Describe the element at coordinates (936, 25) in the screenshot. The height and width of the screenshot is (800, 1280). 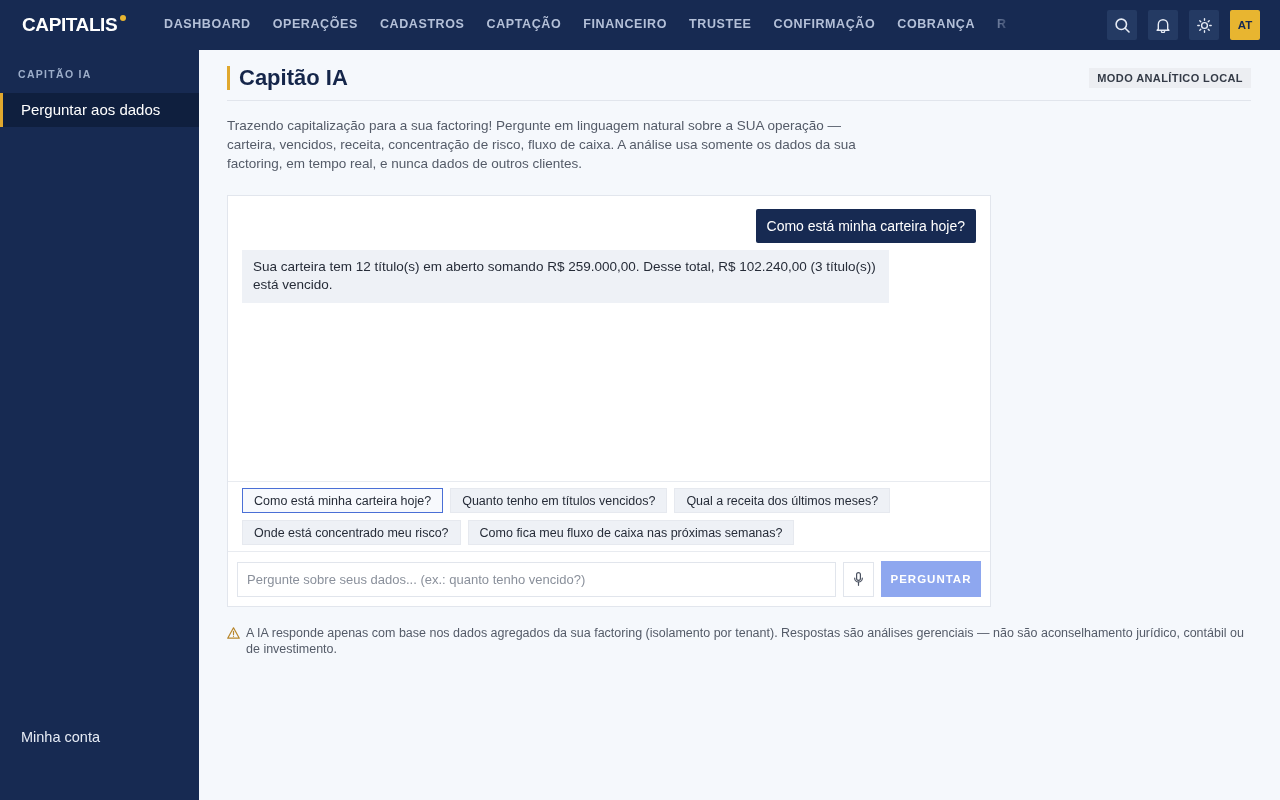
I see `nav-link: COBRANÇA` at that location.